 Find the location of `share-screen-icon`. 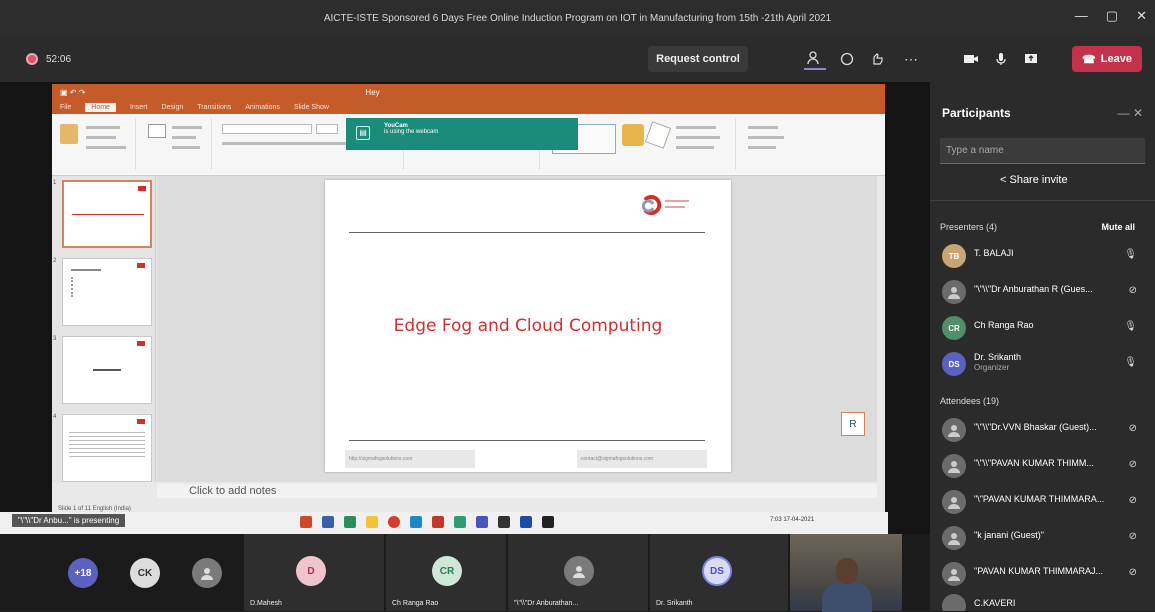

share-screen-icon is located at coordinates (1031, 59).